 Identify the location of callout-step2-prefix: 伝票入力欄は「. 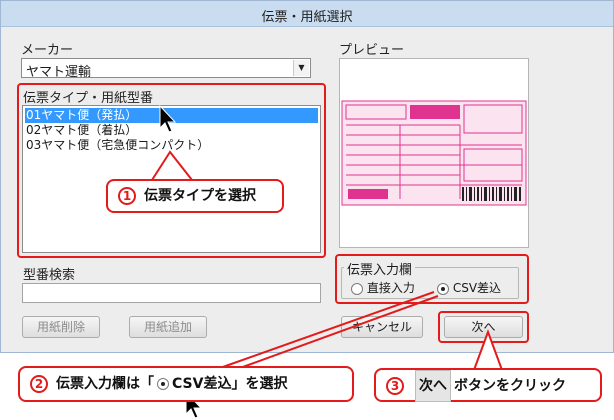
(105, 384).